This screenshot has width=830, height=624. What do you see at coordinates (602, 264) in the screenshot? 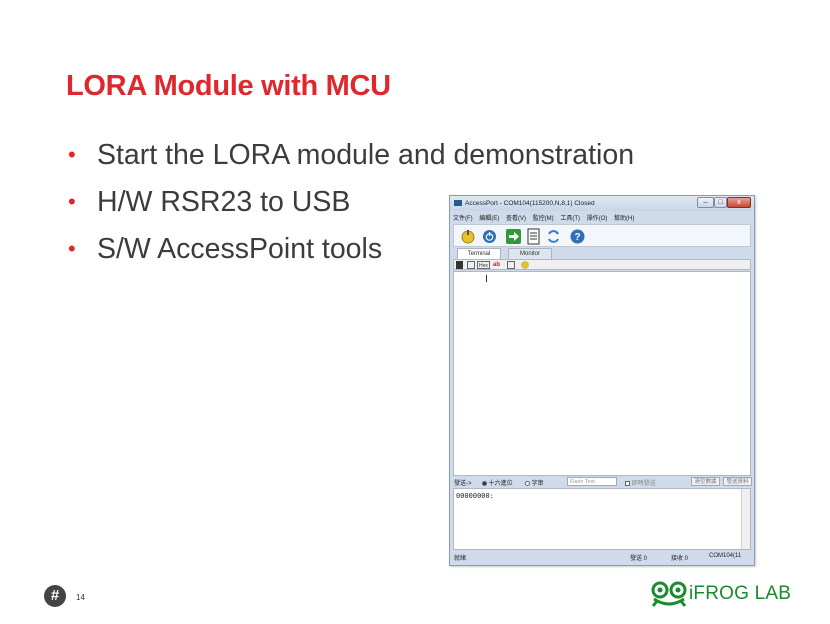
I see `terminal-toolbar: Hex ab` at bounding box center [602, 264].